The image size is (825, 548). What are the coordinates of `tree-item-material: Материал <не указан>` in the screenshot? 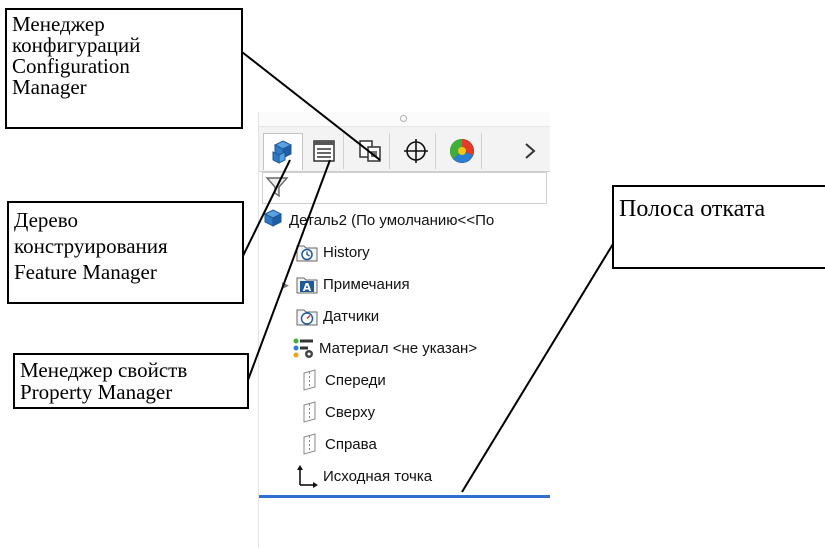 It's located at (384, 348).